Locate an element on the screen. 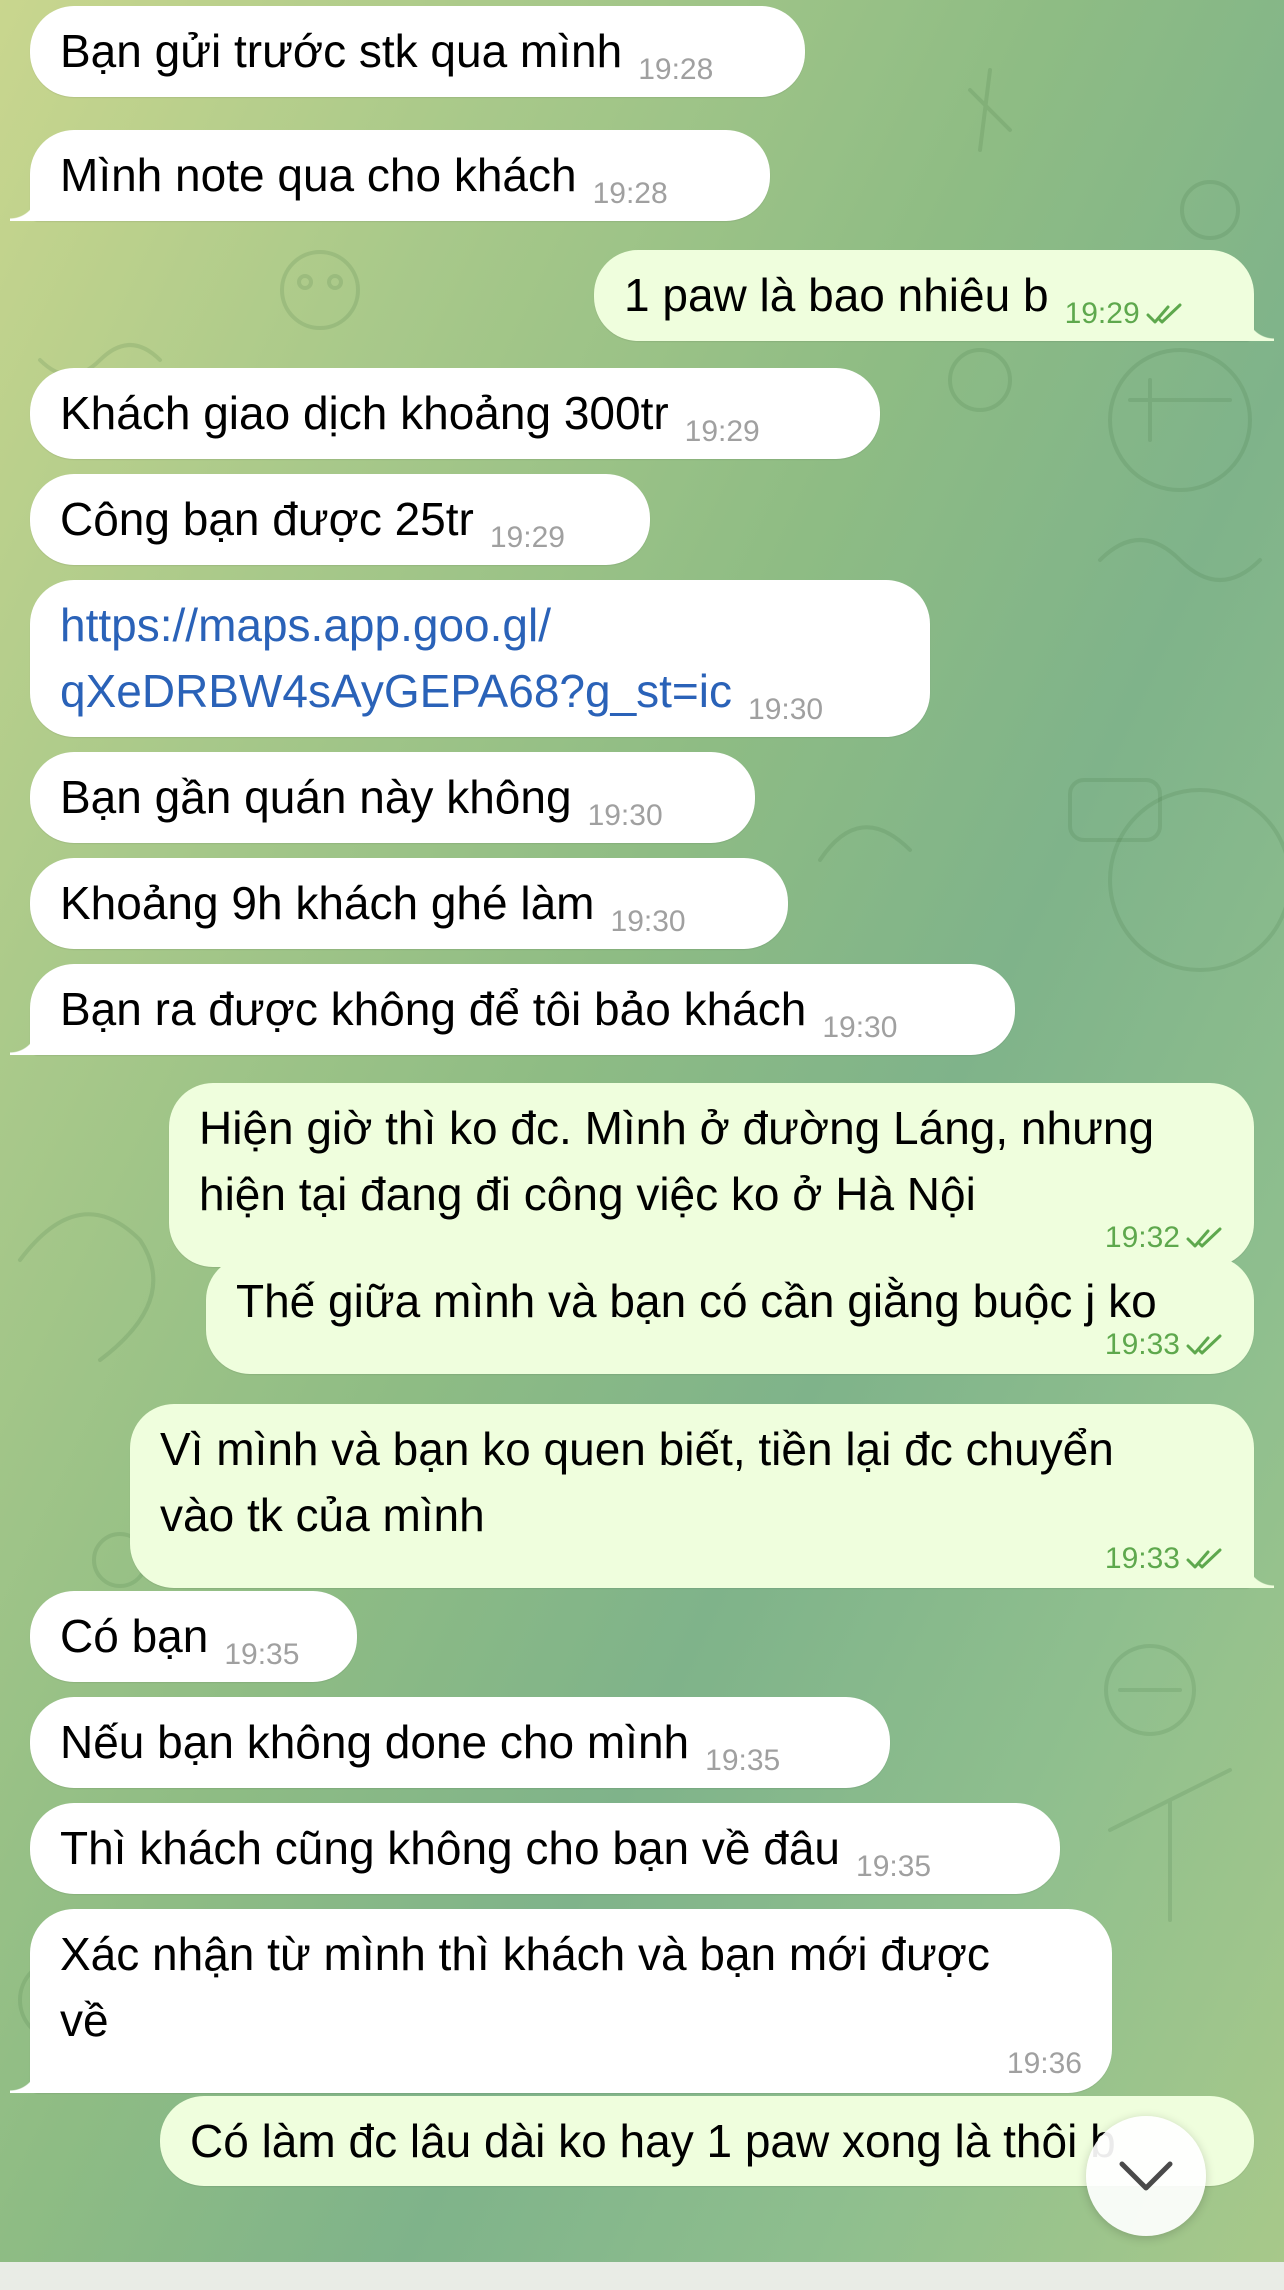  incoming-message: Công bạn được 25tr 19:29 is located at coordinates (340, 519).